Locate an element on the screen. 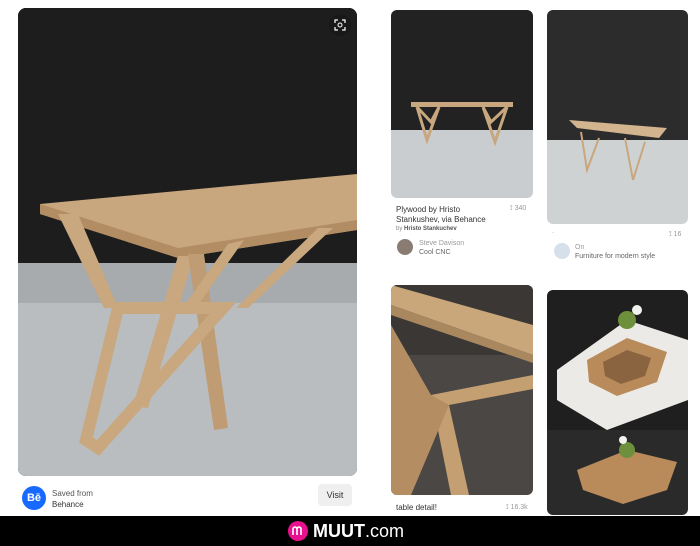 This screenshot has height=546, width=700. pin-count: ⟟ 340 is located at coordinates (518, 209).